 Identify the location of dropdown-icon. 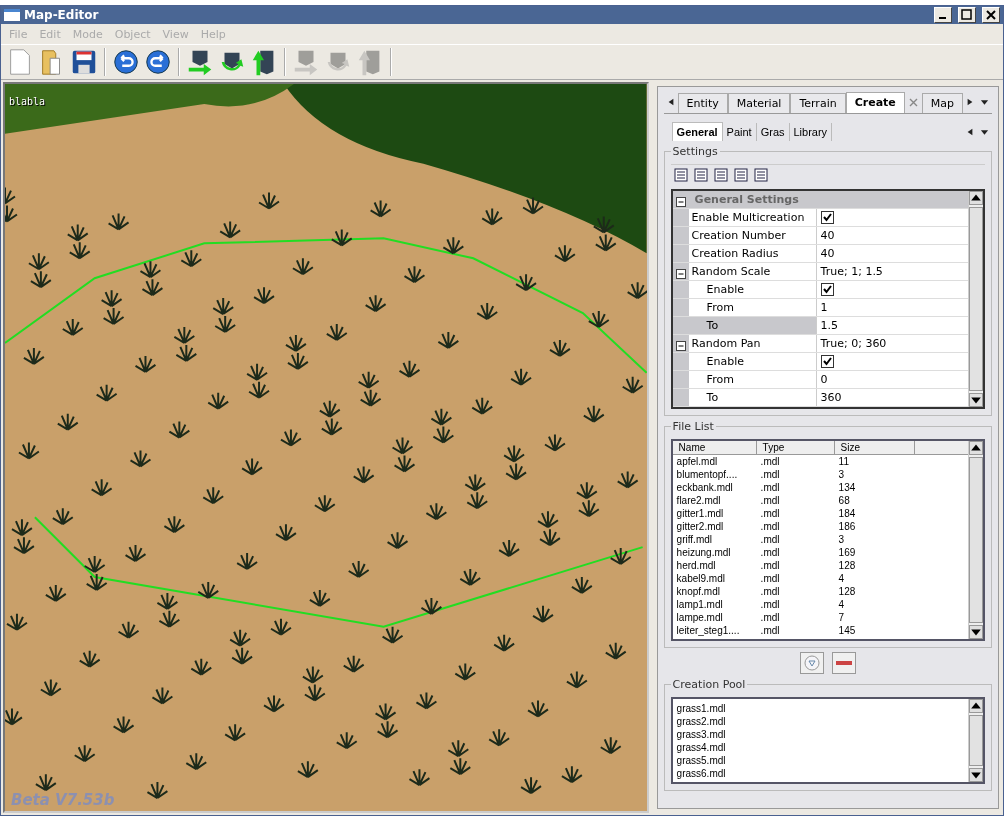
(984, 102).